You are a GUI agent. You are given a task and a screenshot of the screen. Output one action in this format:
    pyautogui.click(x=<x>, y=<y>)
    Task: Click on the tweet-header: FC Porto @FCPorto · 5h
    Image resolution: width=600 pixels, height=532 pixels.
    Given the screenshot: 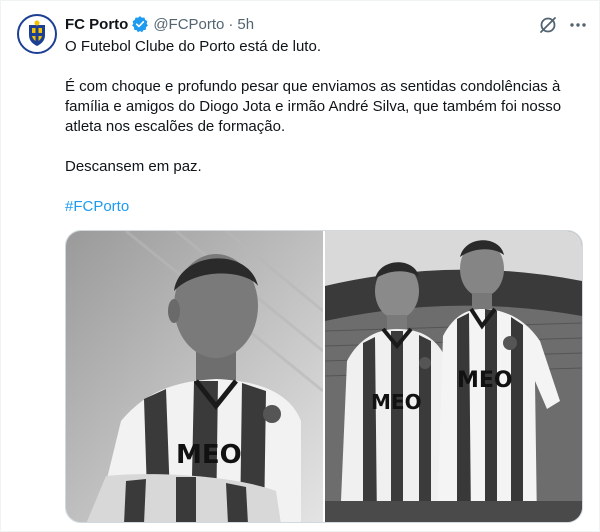 What is the action you would take?
    pyautogui.click(x=159, y=24)
    